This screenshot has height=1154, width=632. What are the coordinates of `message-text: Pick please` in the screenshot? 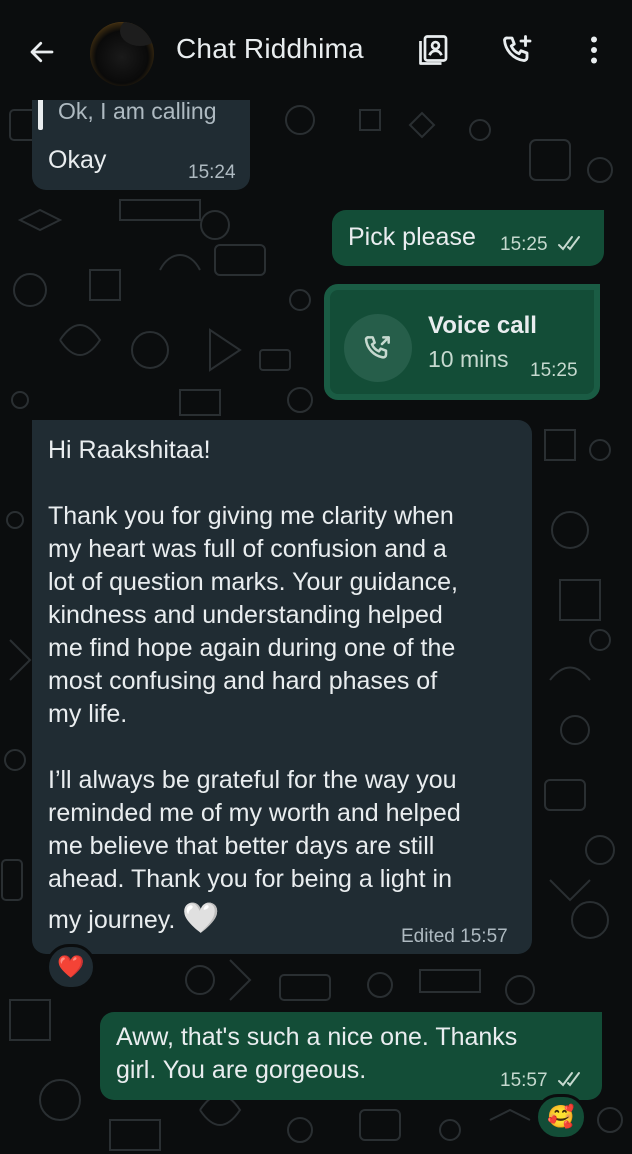 It's located at (412, 237).